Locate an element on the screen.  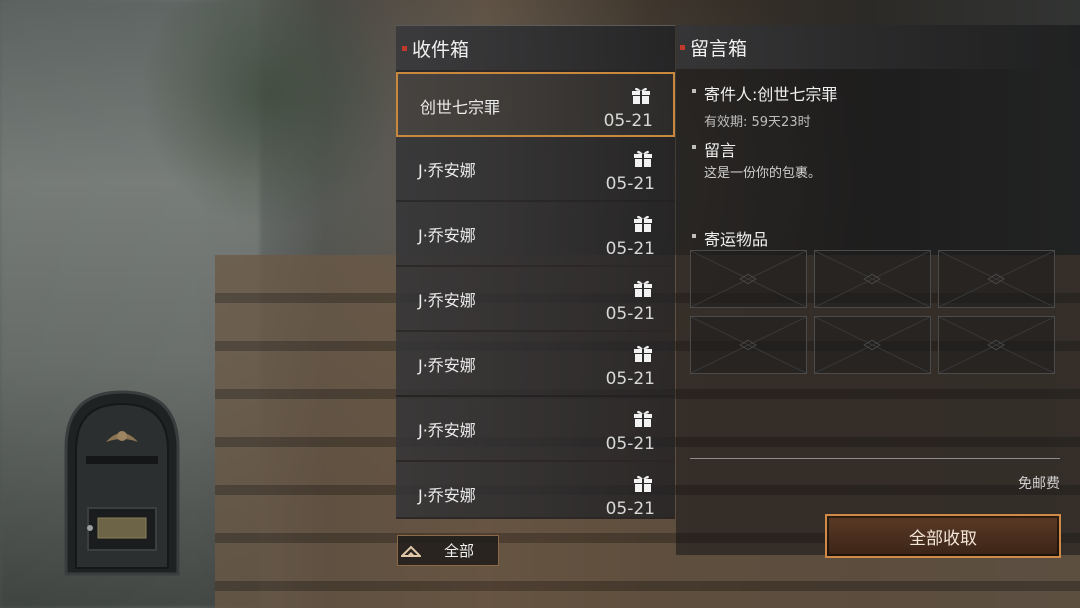
mail-item: 创世七宗罪 05-21 is located at coordinates (535, 104).